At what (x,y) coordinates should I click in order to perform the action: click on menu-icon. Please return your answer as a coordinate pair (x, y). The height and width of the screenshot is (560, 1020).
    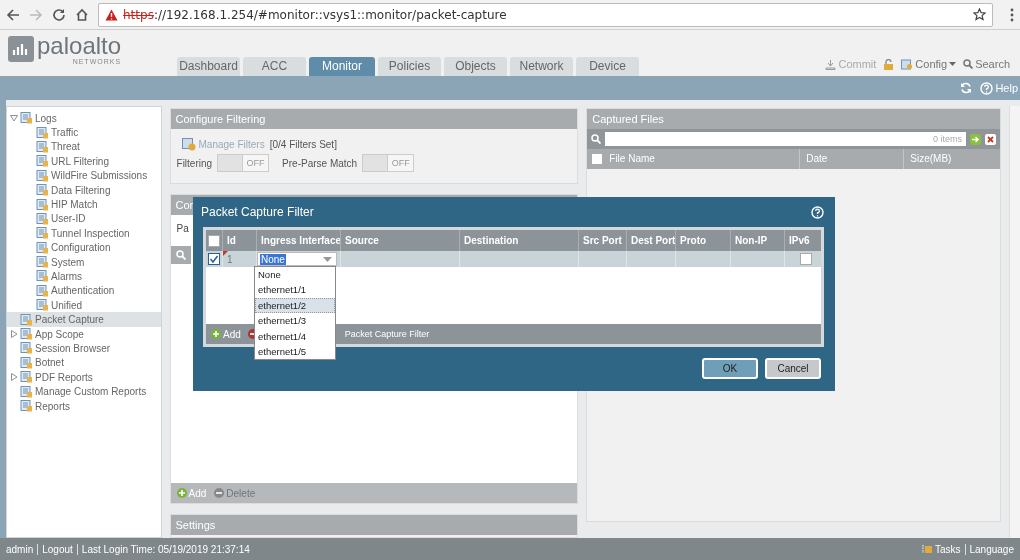
    Looking at the image, I should click on (1012, 14).